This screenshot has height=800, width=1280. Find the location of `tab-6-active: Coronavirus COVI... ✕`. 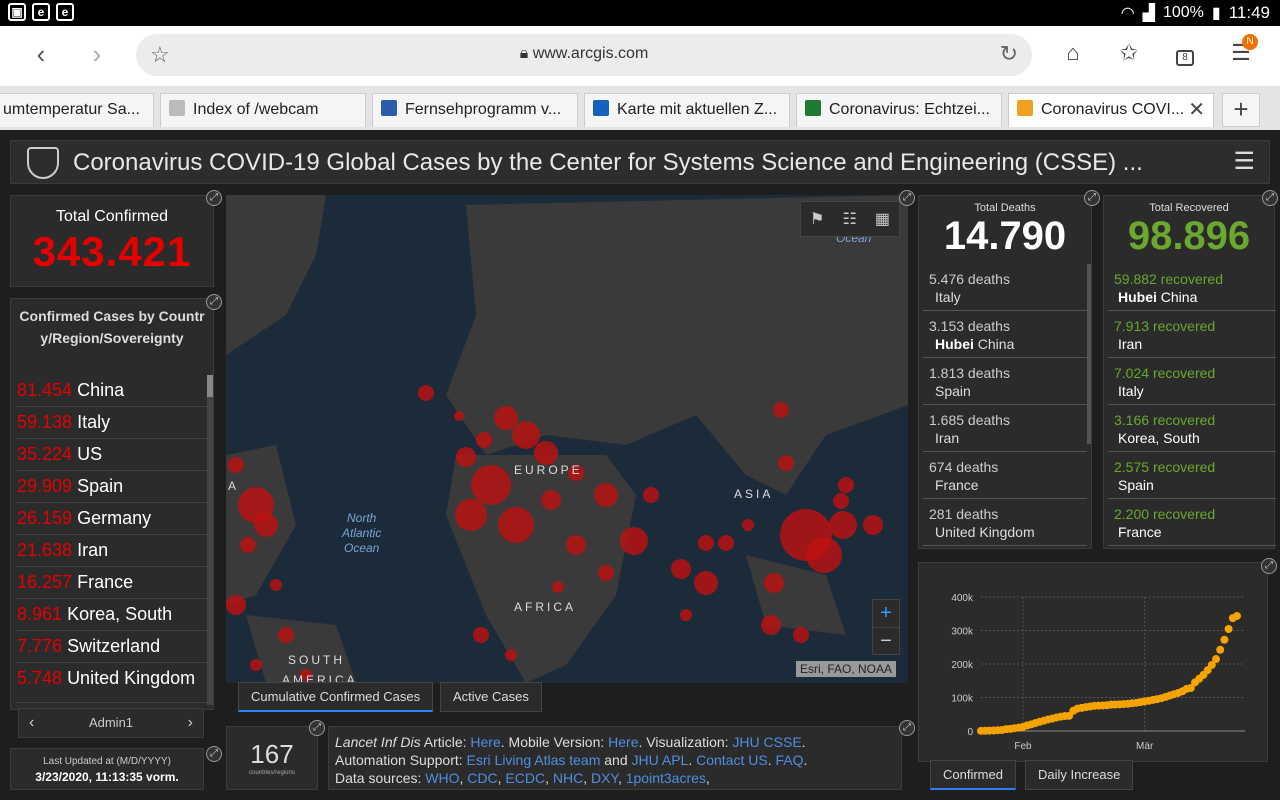

tab-6-active: Coronavirus COVI... ✕ is located at coordinates (1111, 110).